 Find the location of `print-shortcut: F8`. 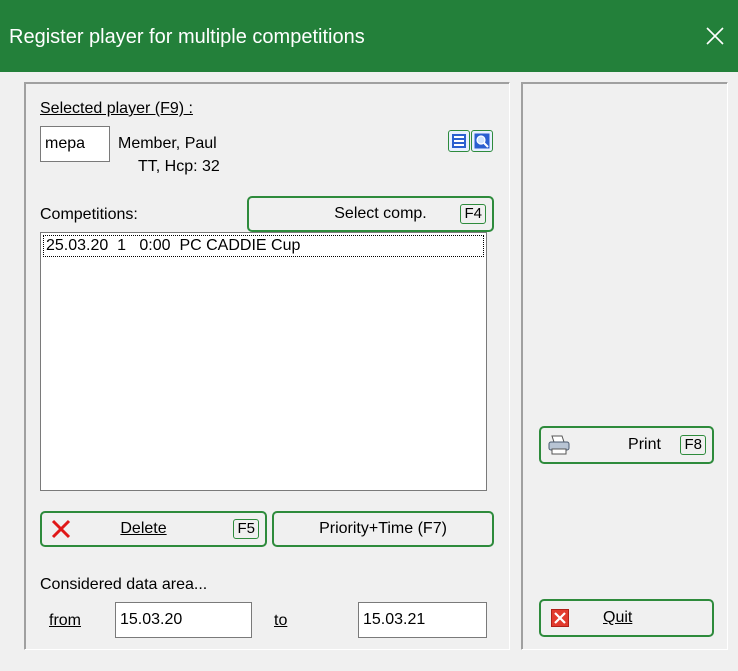

print-shortcut: F8 is located at coordinates (693, 445).